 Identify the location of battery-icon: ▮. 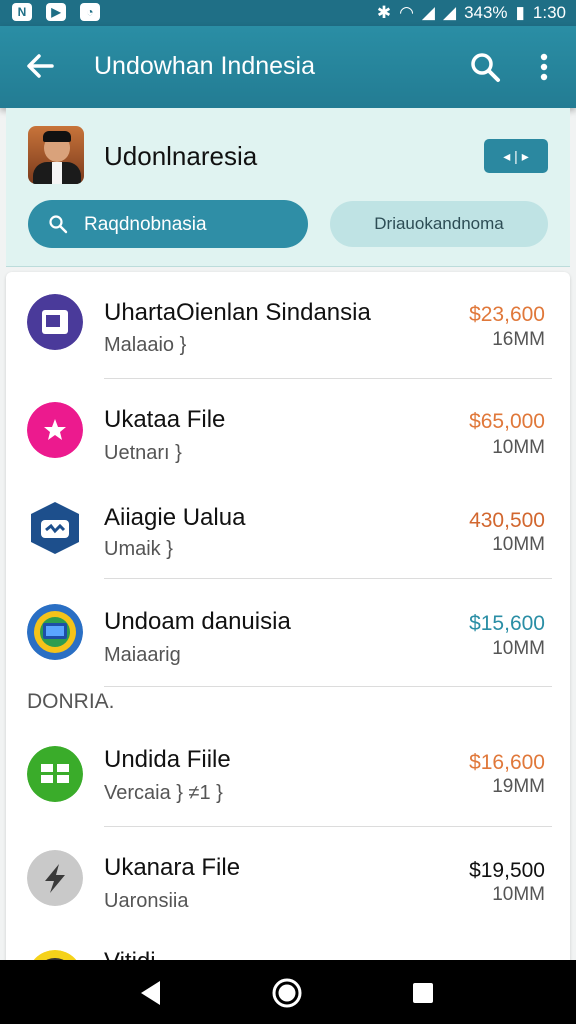
(520, 12).